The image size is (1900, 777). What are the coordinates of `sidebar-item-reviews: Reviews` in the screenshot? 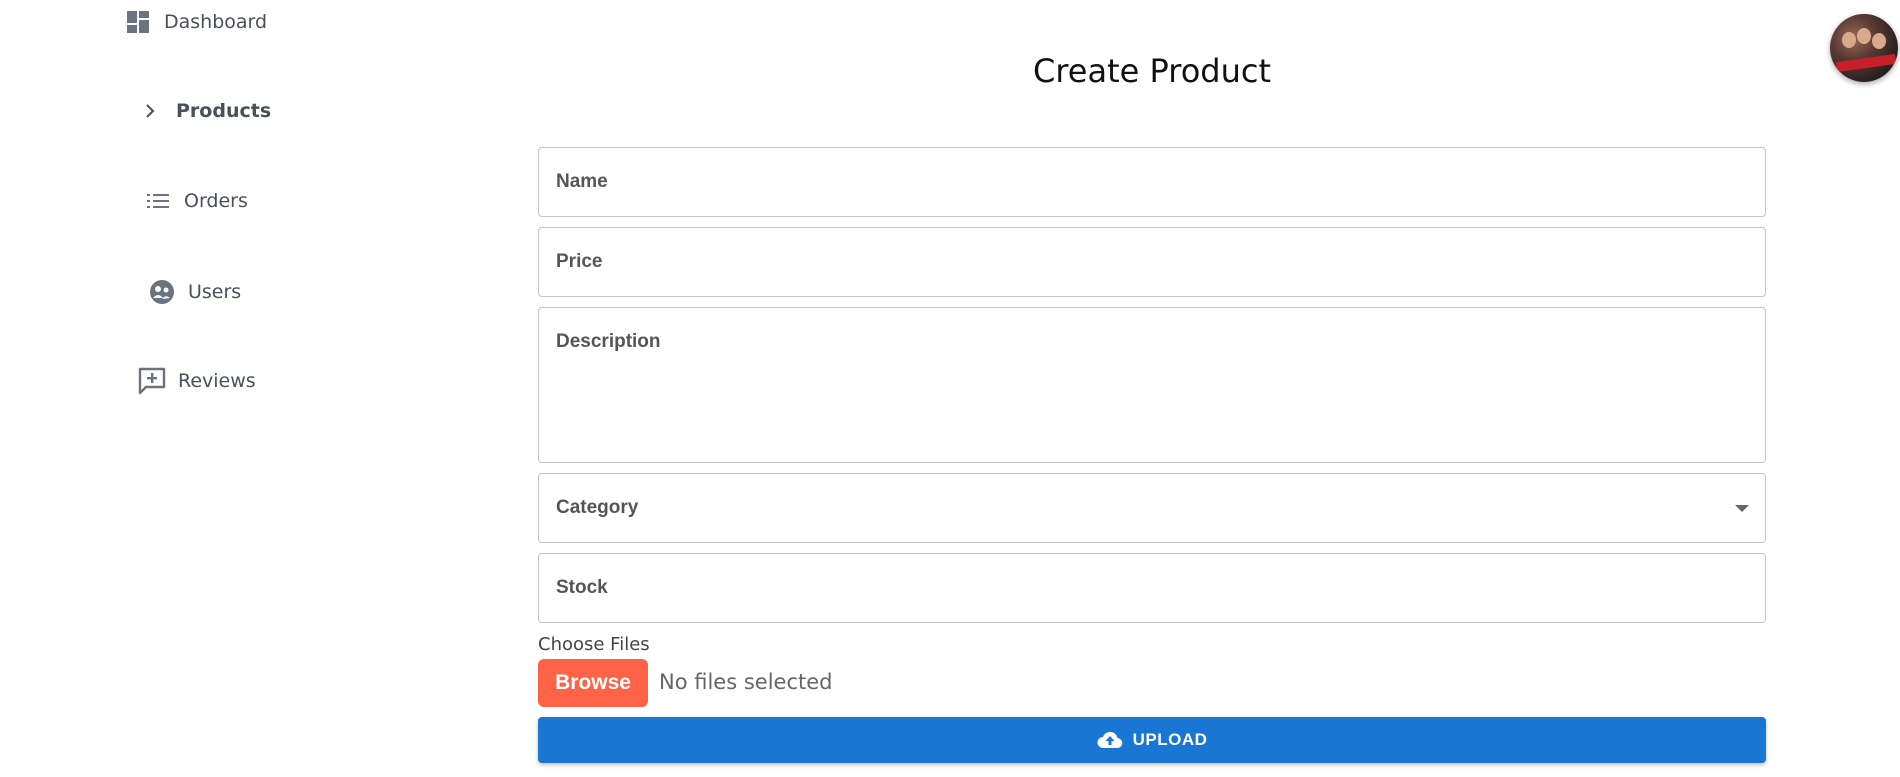 It's located at (197, 381).